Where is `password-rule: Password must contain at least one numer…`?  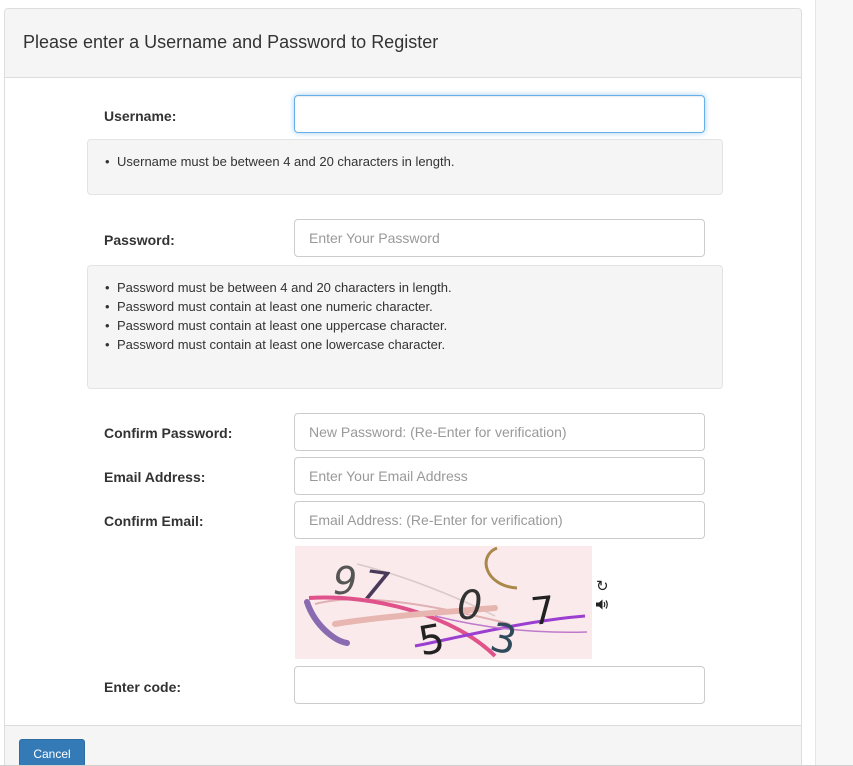
password-rule: Password must contain at least one numer… is located at coordinates (405, 306).